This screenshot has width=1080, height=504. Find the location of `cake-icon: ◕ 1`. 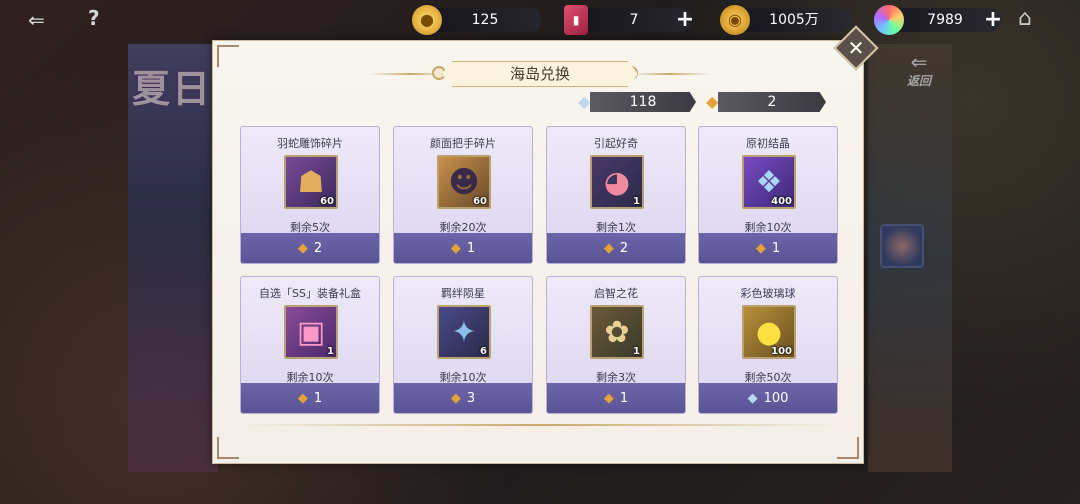

cake-icon: ◕ 1 is located at coordinates (617, 182).